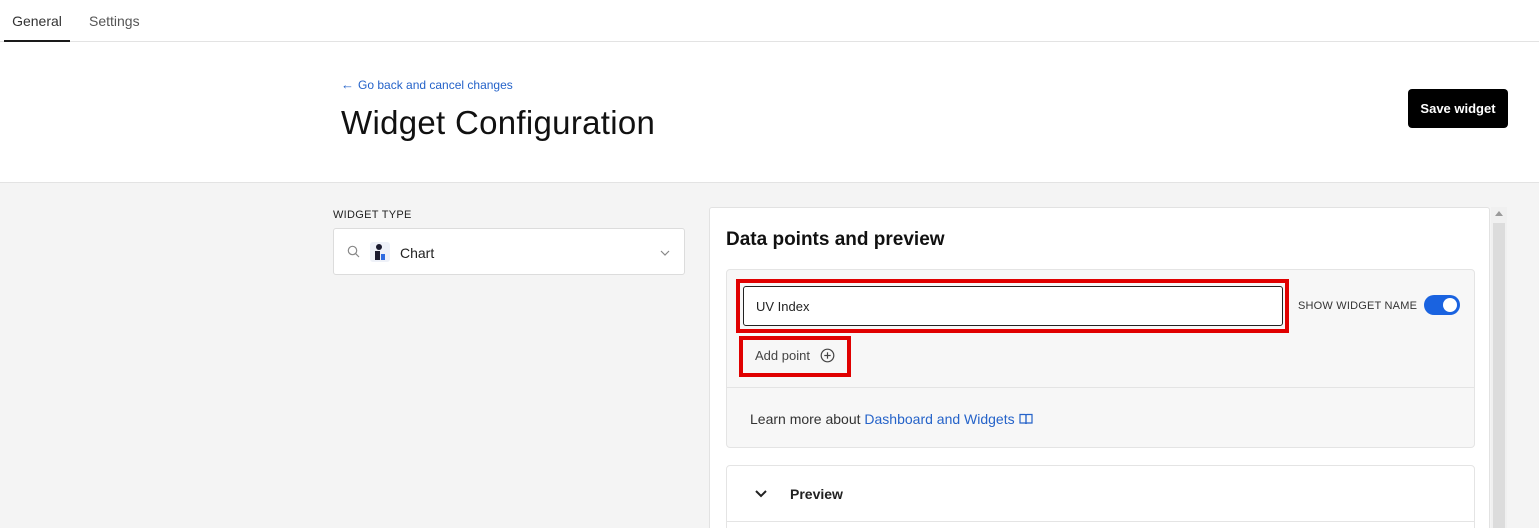  Describe the element at coordinates (939, 419) in the screenshot. I see `dashboard-widgets-link: Dashboard and Widgets` at that location.